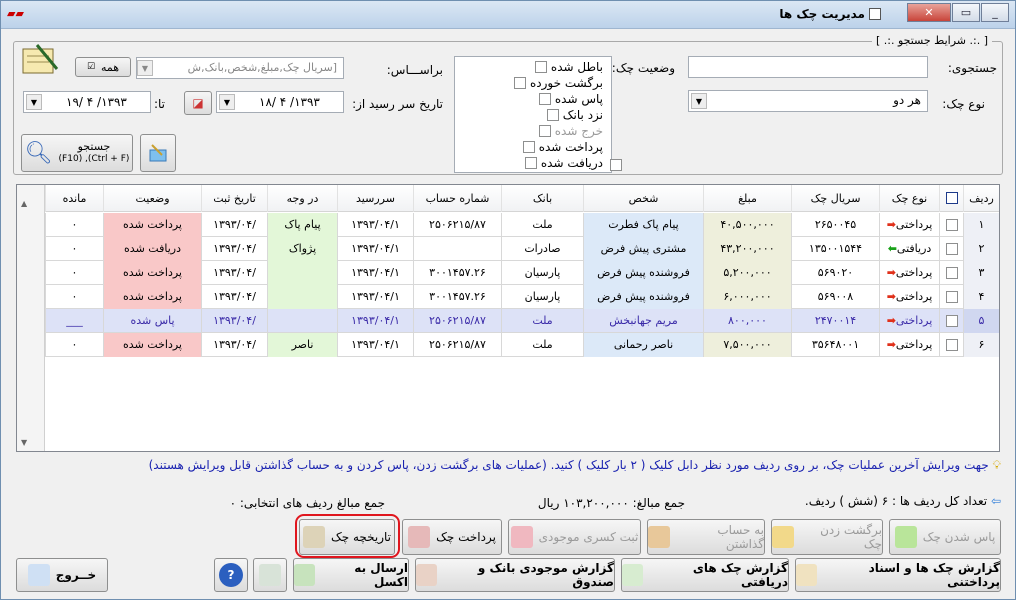 This screenshot has height=600, width=1016. Describe the element at coordinates (996, 465) in the screenshot. I see `lightbulb-icon: 💡︎` at that location.